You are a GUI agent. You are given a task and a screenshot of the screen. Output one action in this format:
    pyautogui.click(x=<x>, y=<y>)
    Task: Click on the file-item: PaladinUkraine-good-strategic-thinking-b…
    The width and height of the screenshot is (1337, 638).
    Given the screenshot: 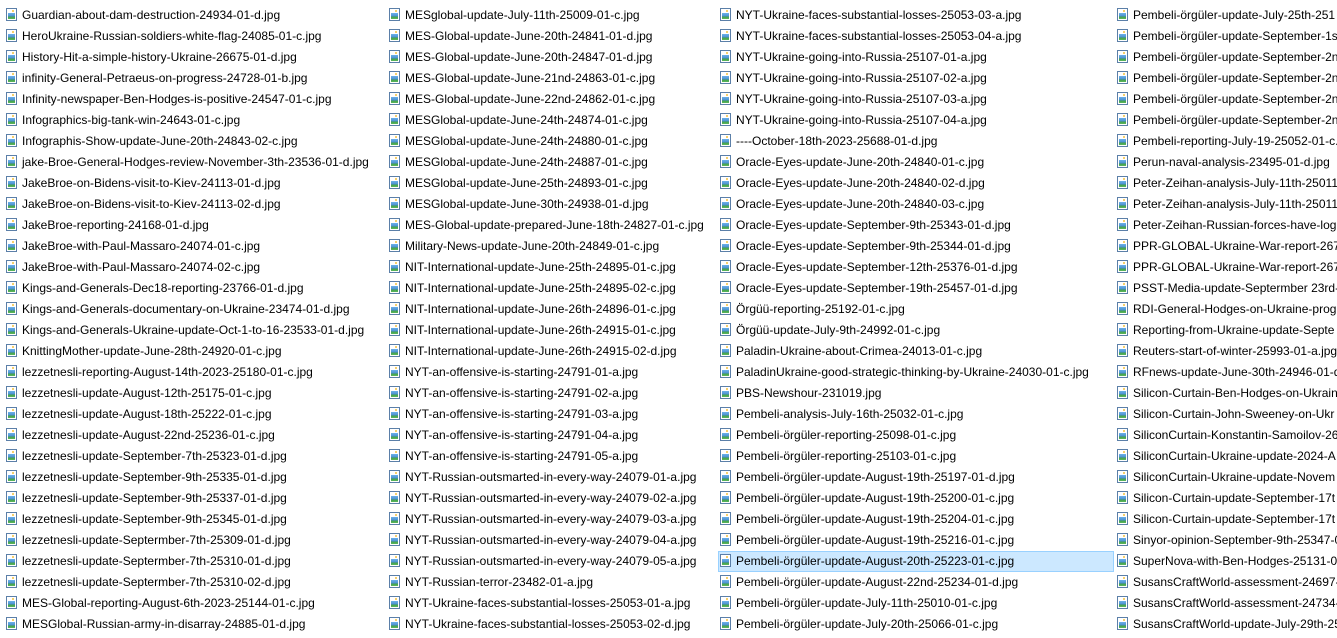 What is the action you would take?
    pyautogui.click(x=916, y=372)
    